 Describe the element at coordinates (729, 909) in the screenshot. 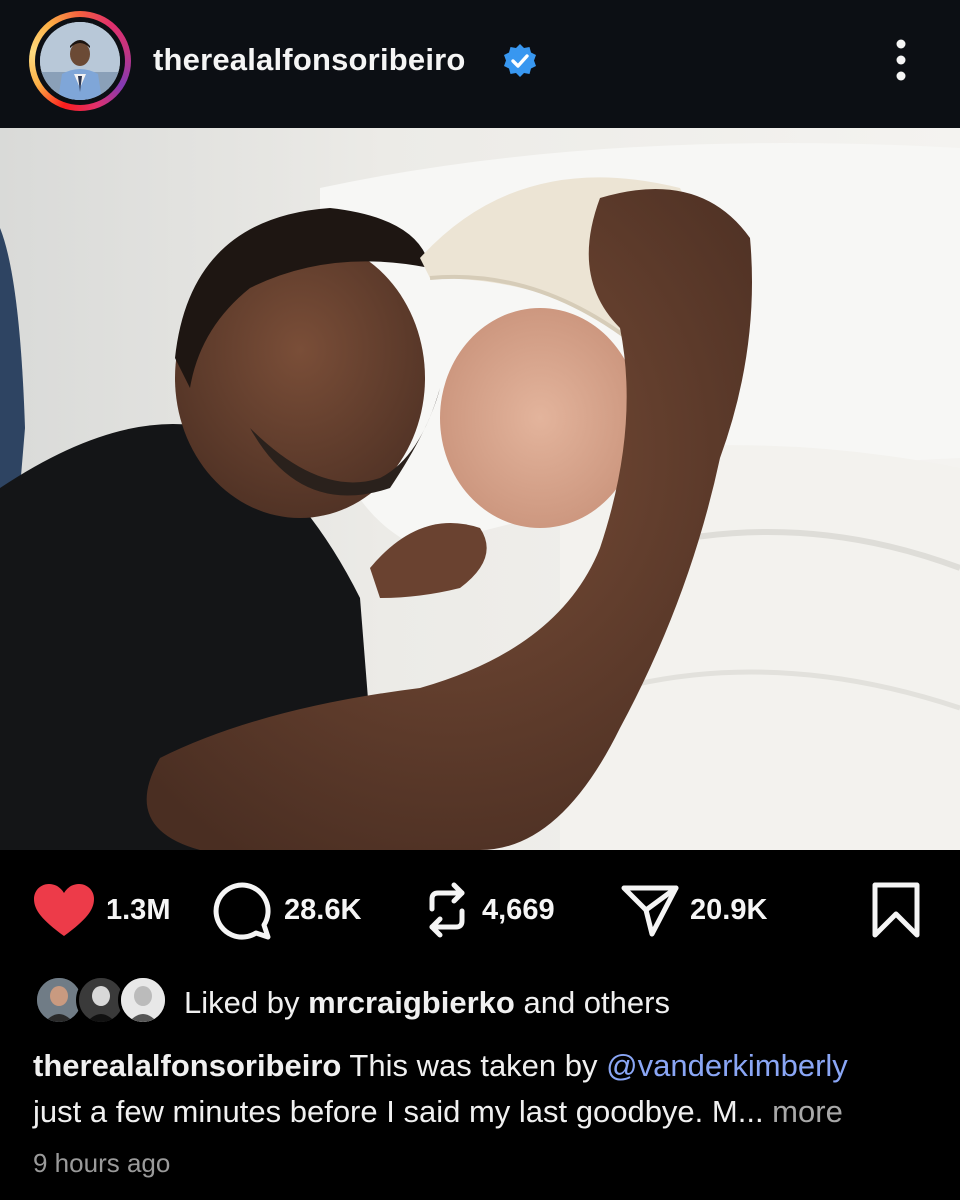

I see `share-count: 20.9K` at that location.